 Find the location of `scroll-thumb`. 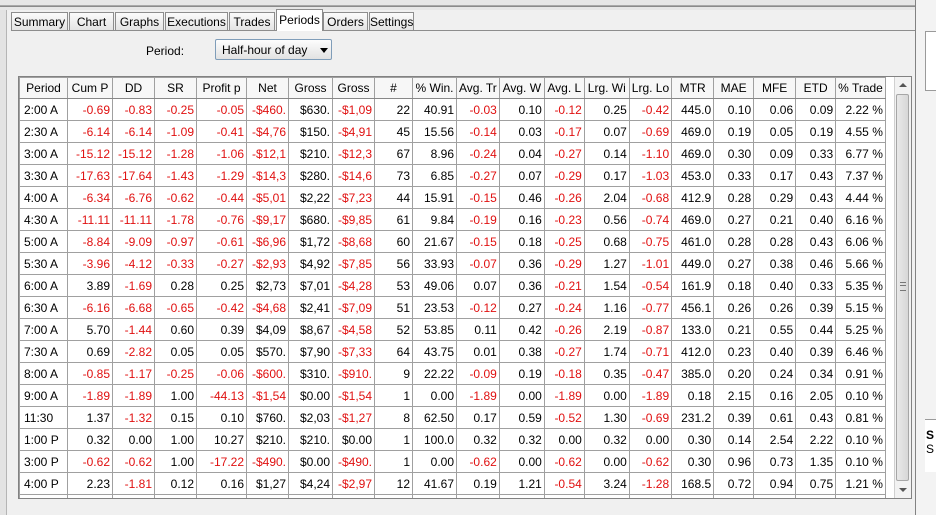

scroll-thumb is located at coordinates (902, 287).